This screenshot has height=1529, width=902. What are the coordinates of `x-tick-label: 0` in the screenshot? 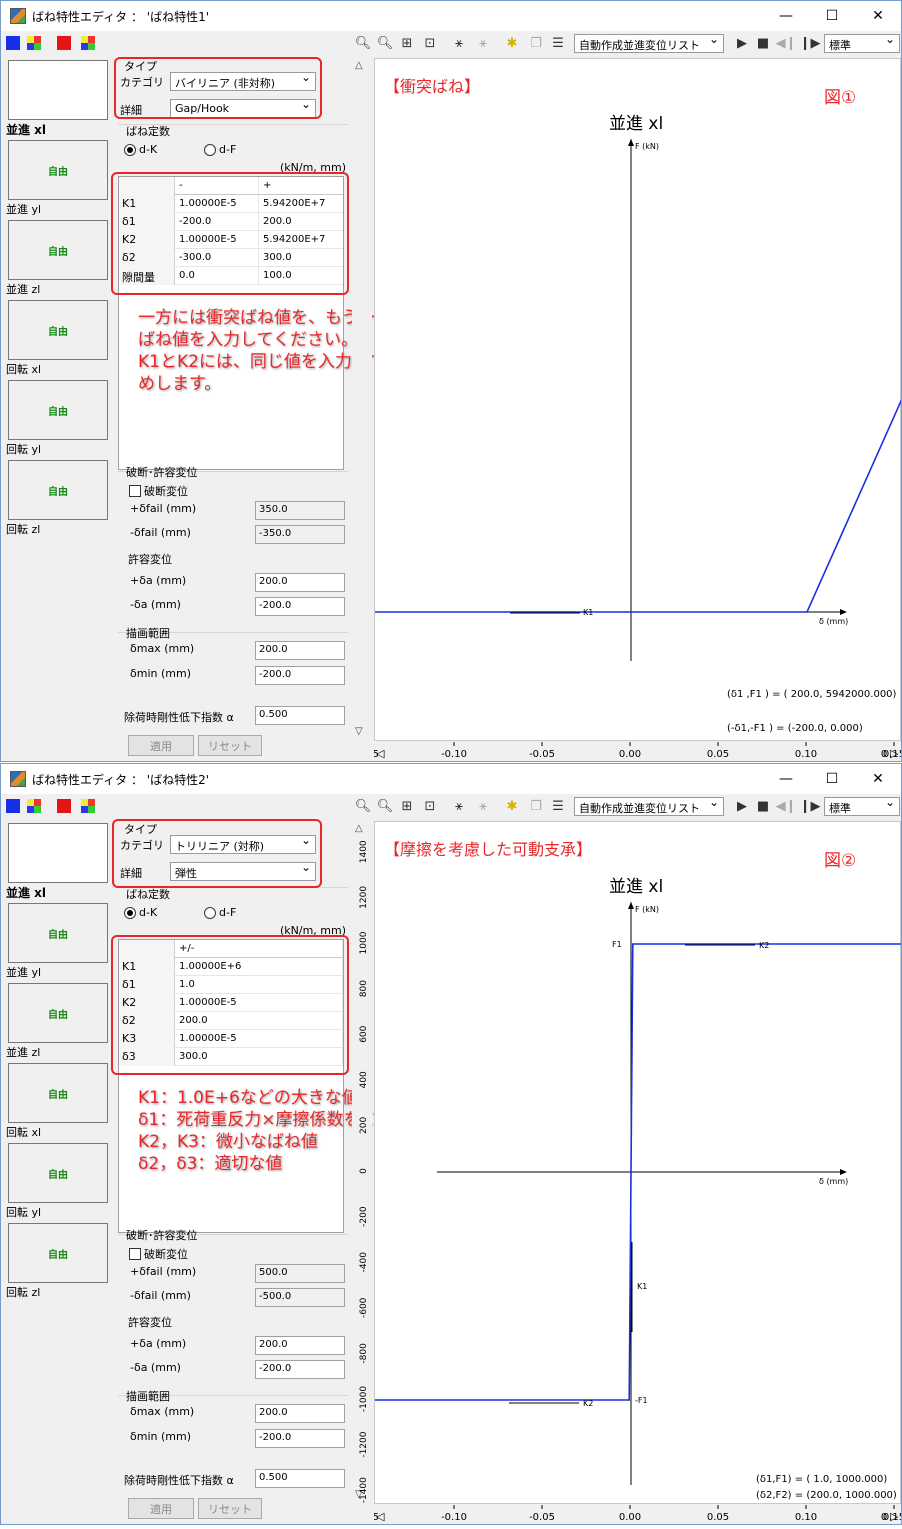 It's located at (884, 1517).